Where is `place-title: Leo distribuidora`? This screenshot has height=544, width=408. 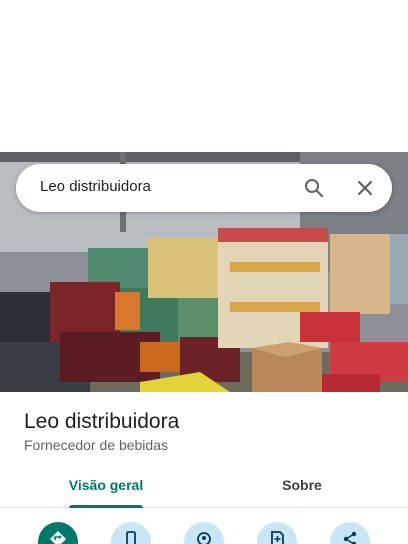 place-title: Leo distribuidora is located at coordinates (102, 421).